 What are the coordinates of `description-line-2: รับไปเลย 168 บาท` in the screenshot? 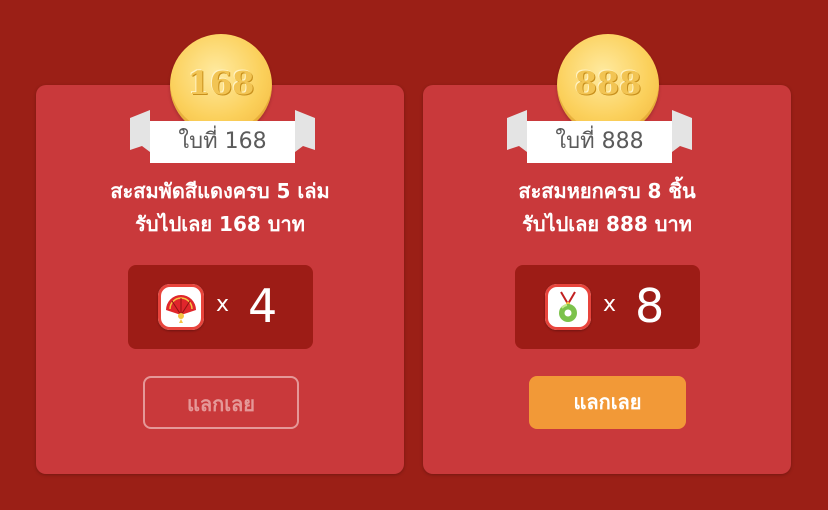 It's located at (220, 224).